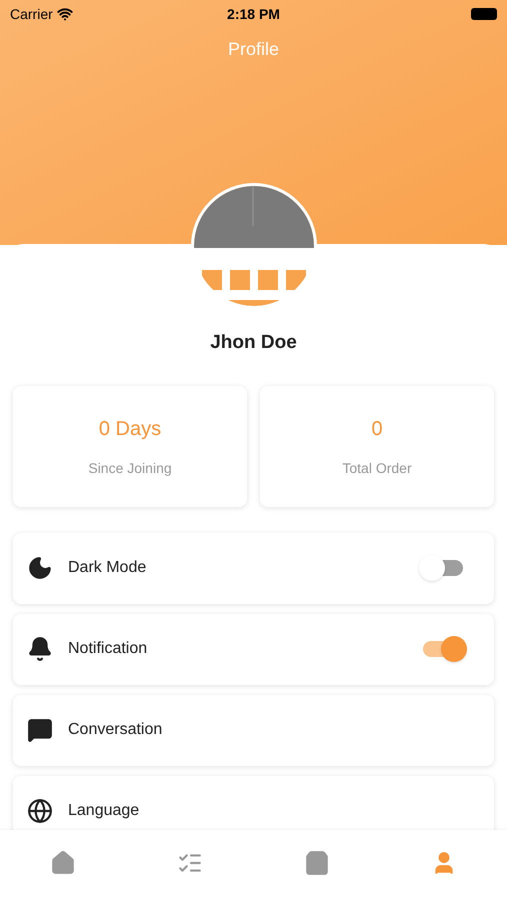 The width and height of the screenshot is (507, 900). I want to click on home-tab-icon, so click(63, 863).